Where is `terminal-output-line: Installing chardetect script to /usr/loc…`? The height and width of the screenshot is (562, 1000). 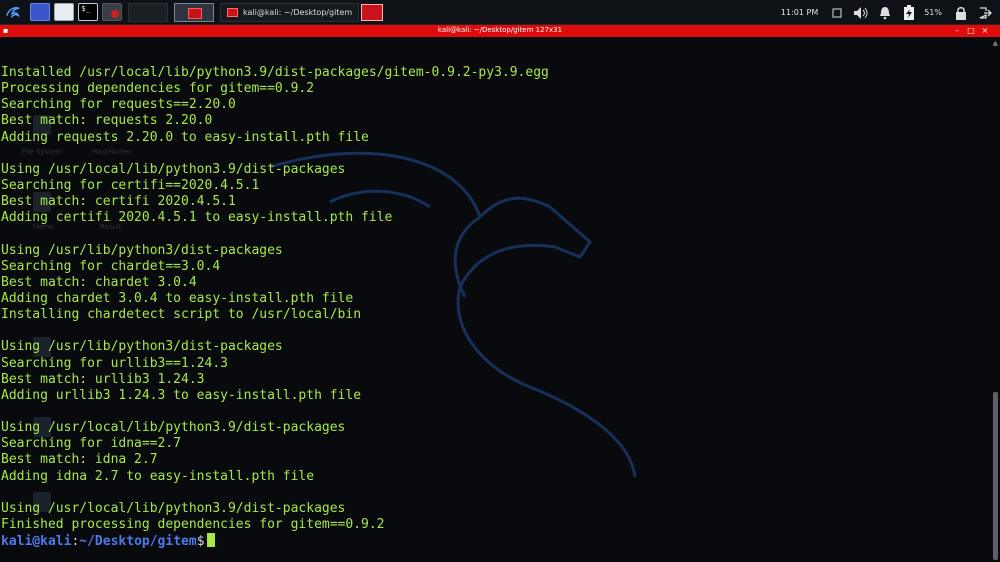
terminal-output-line: Installing chardetect script to /usr/loc… is located at coordinates (181, 315).